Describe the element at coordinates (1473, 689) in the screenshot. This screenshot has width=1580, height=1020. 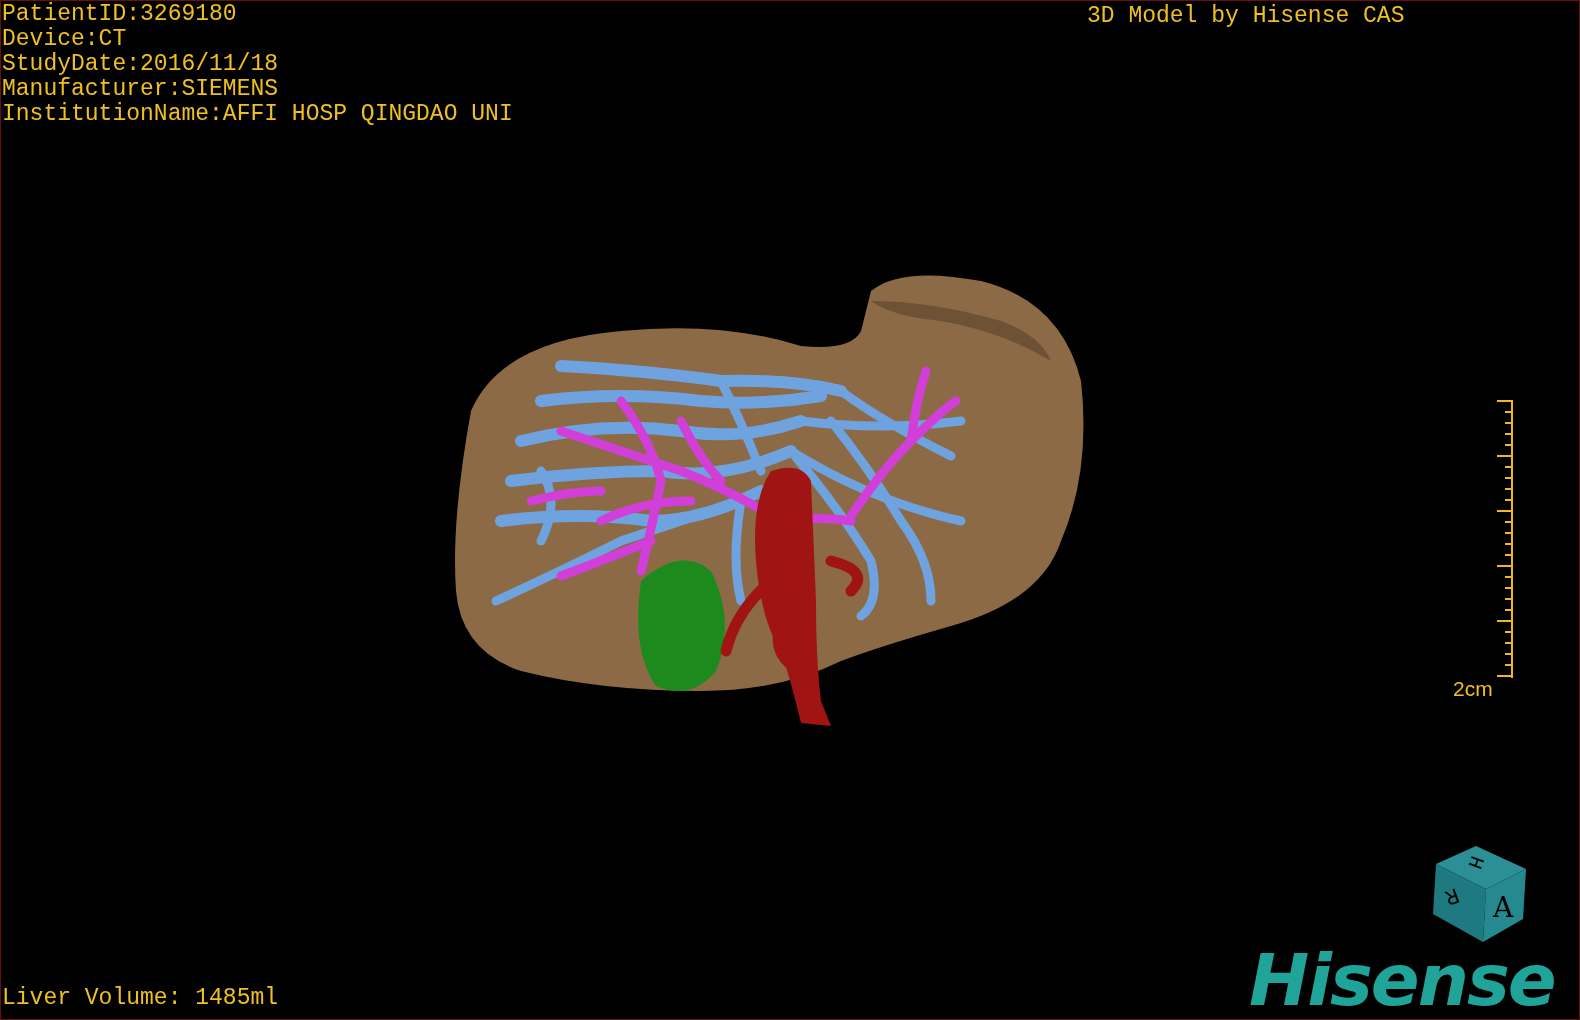
I see `scale-label: 2cm` at that location.